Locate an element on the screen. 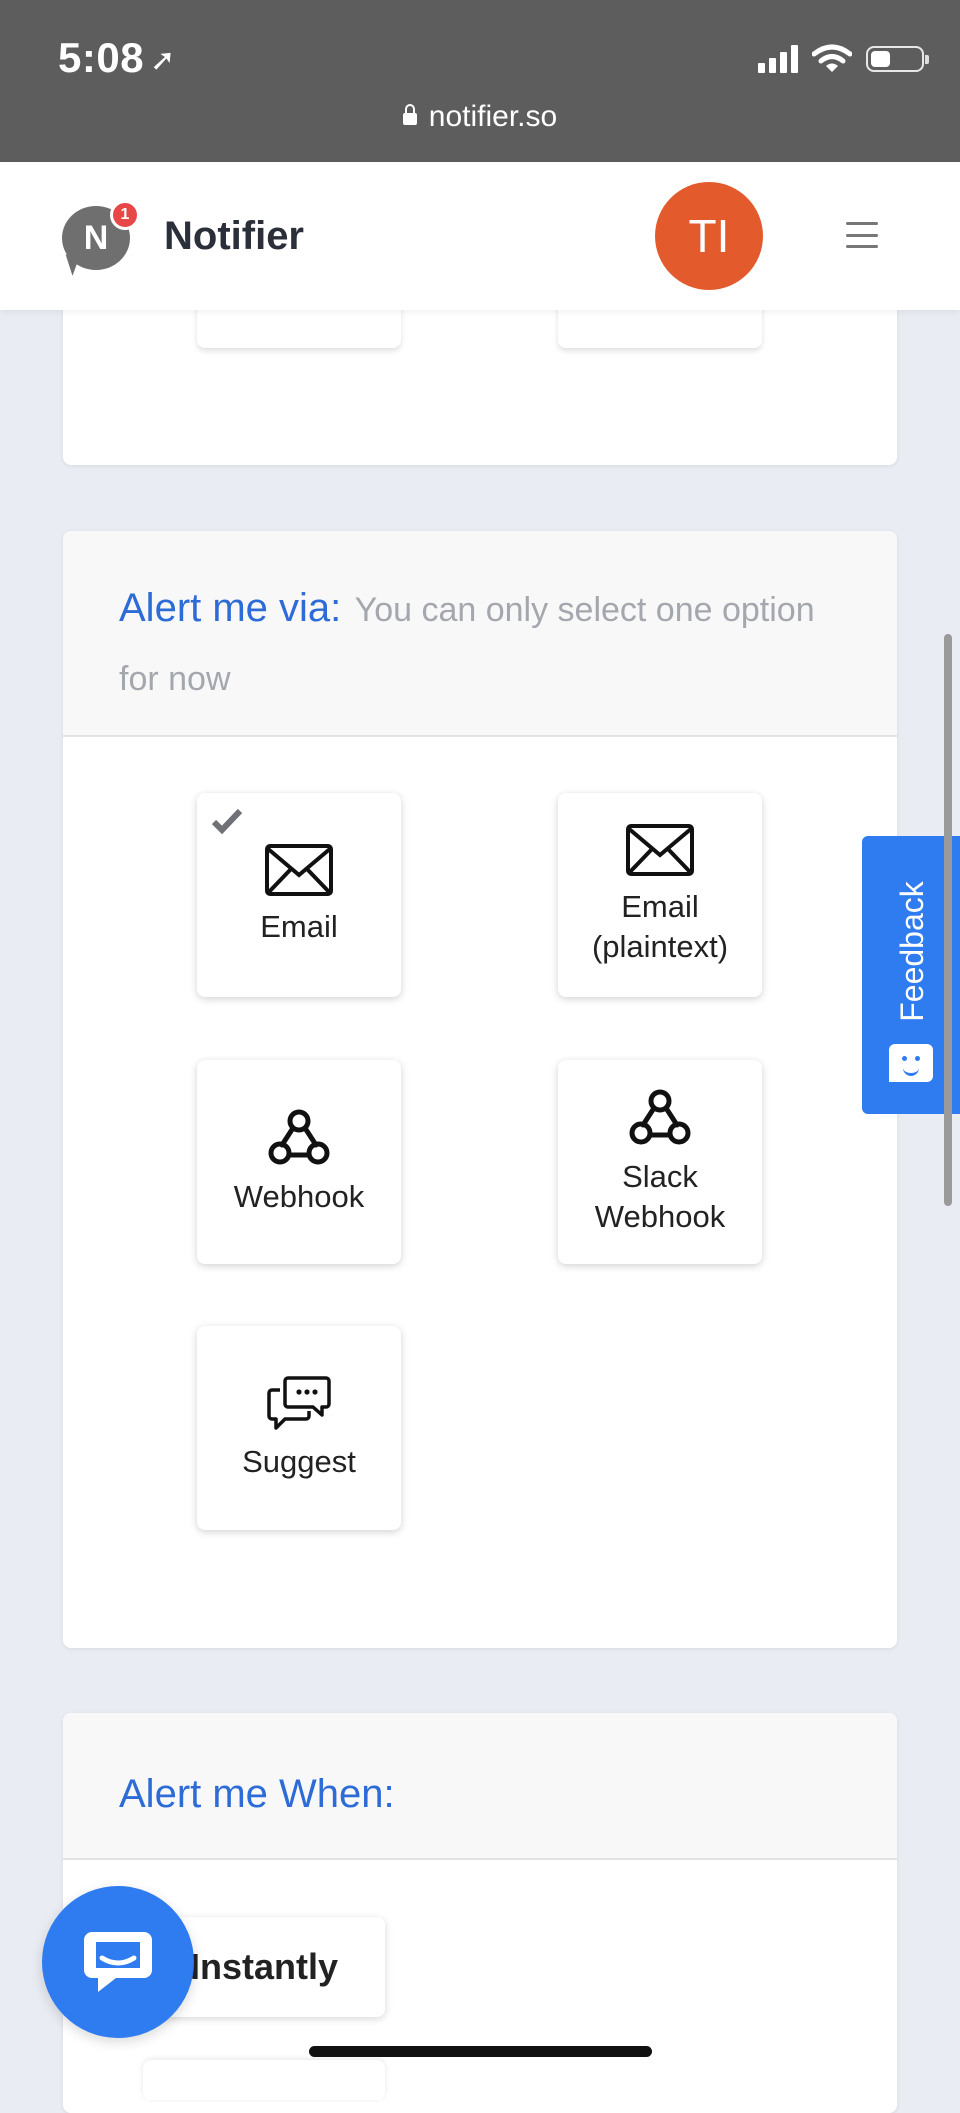 Image resolution: width=960 pixels, height=2113 pixels. app-header: N 1 Notifier TI is located at coordinates (480, 236).